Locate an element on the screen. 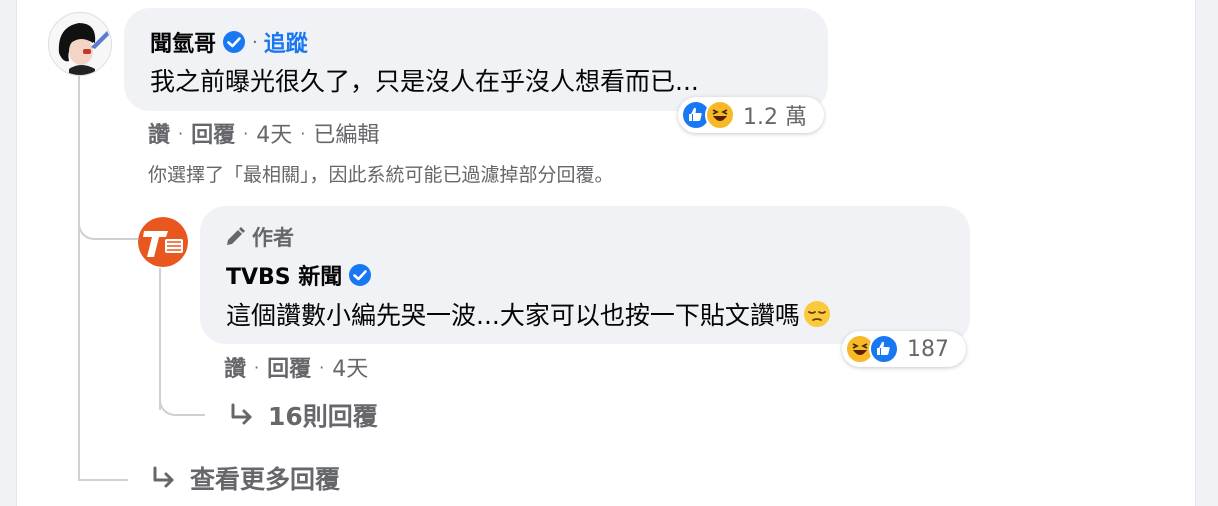 This screenshot has height=506, width=1218. thread-line-curve is located at coordinates (108, 218).